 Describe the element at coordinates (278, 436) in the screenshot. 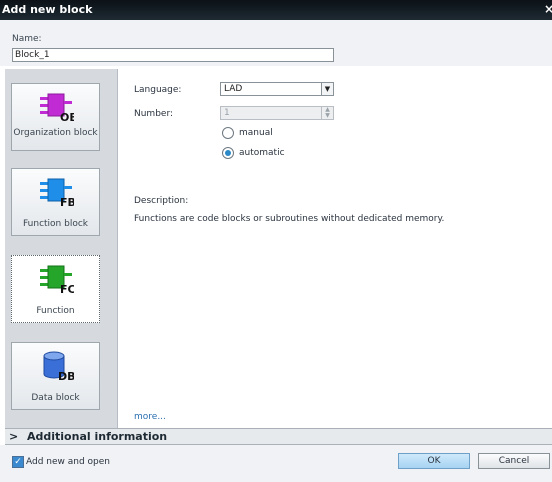

I see `additional-information-expander: > Additional information` at that location.